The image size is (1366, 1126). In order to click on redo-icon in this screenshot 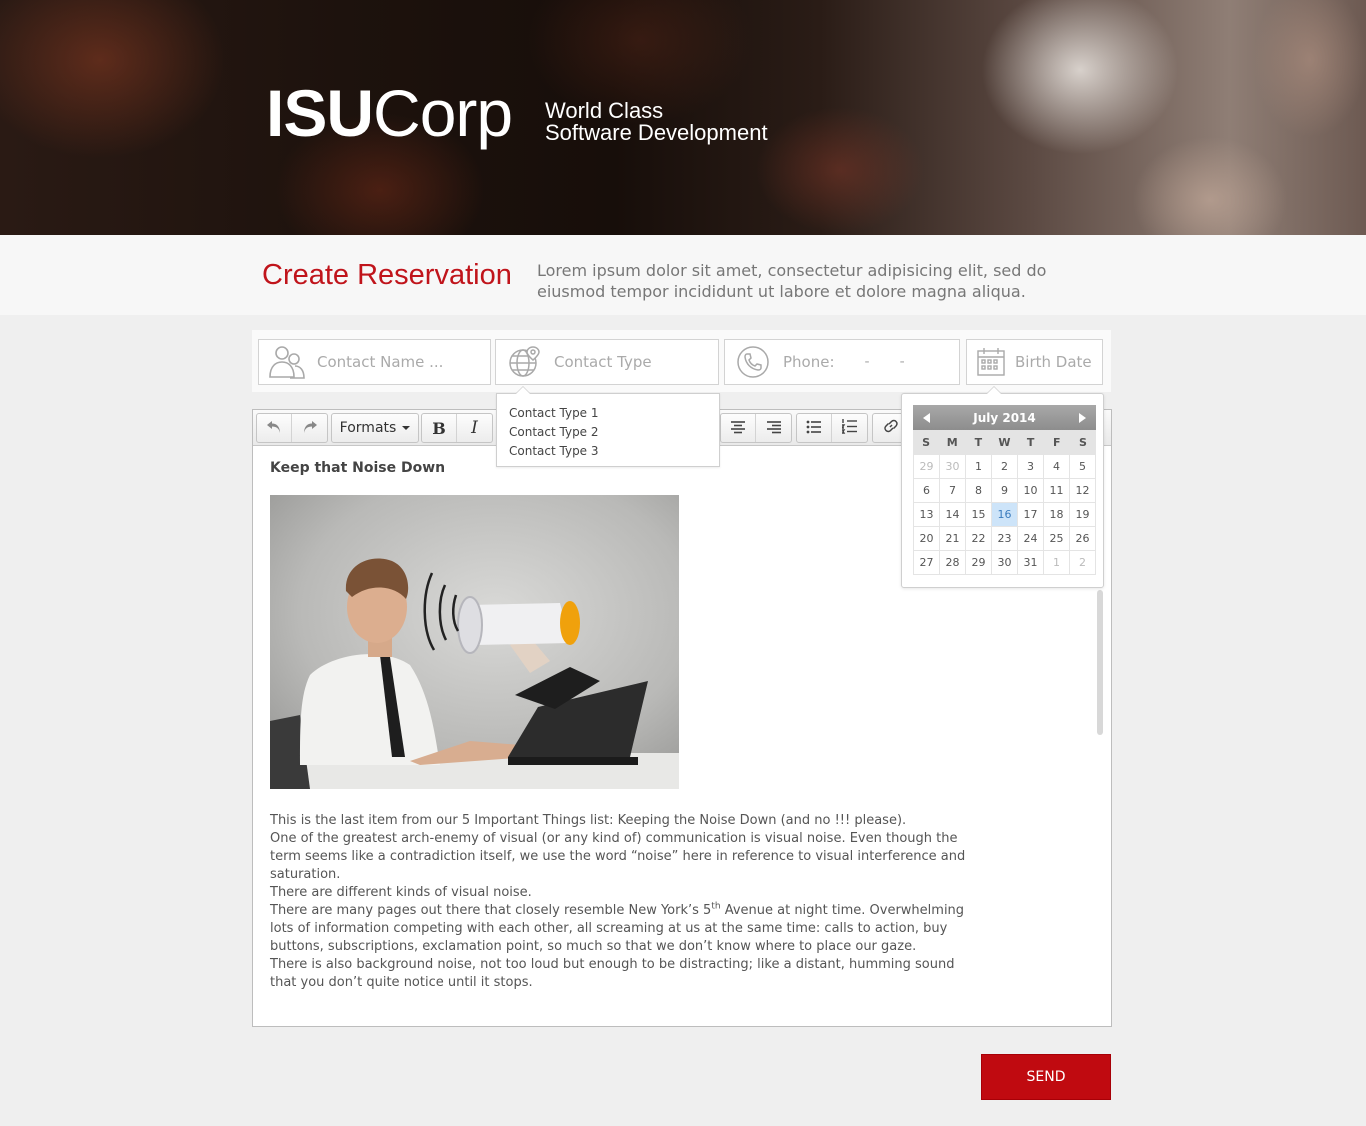, I will do `click(310, 428)`.